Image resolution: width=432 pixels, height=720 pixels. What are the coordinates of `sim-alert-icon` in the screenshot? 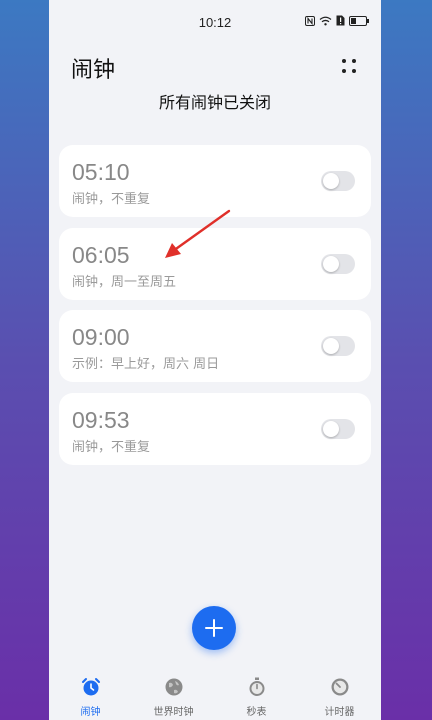 It's located at (340, 20).